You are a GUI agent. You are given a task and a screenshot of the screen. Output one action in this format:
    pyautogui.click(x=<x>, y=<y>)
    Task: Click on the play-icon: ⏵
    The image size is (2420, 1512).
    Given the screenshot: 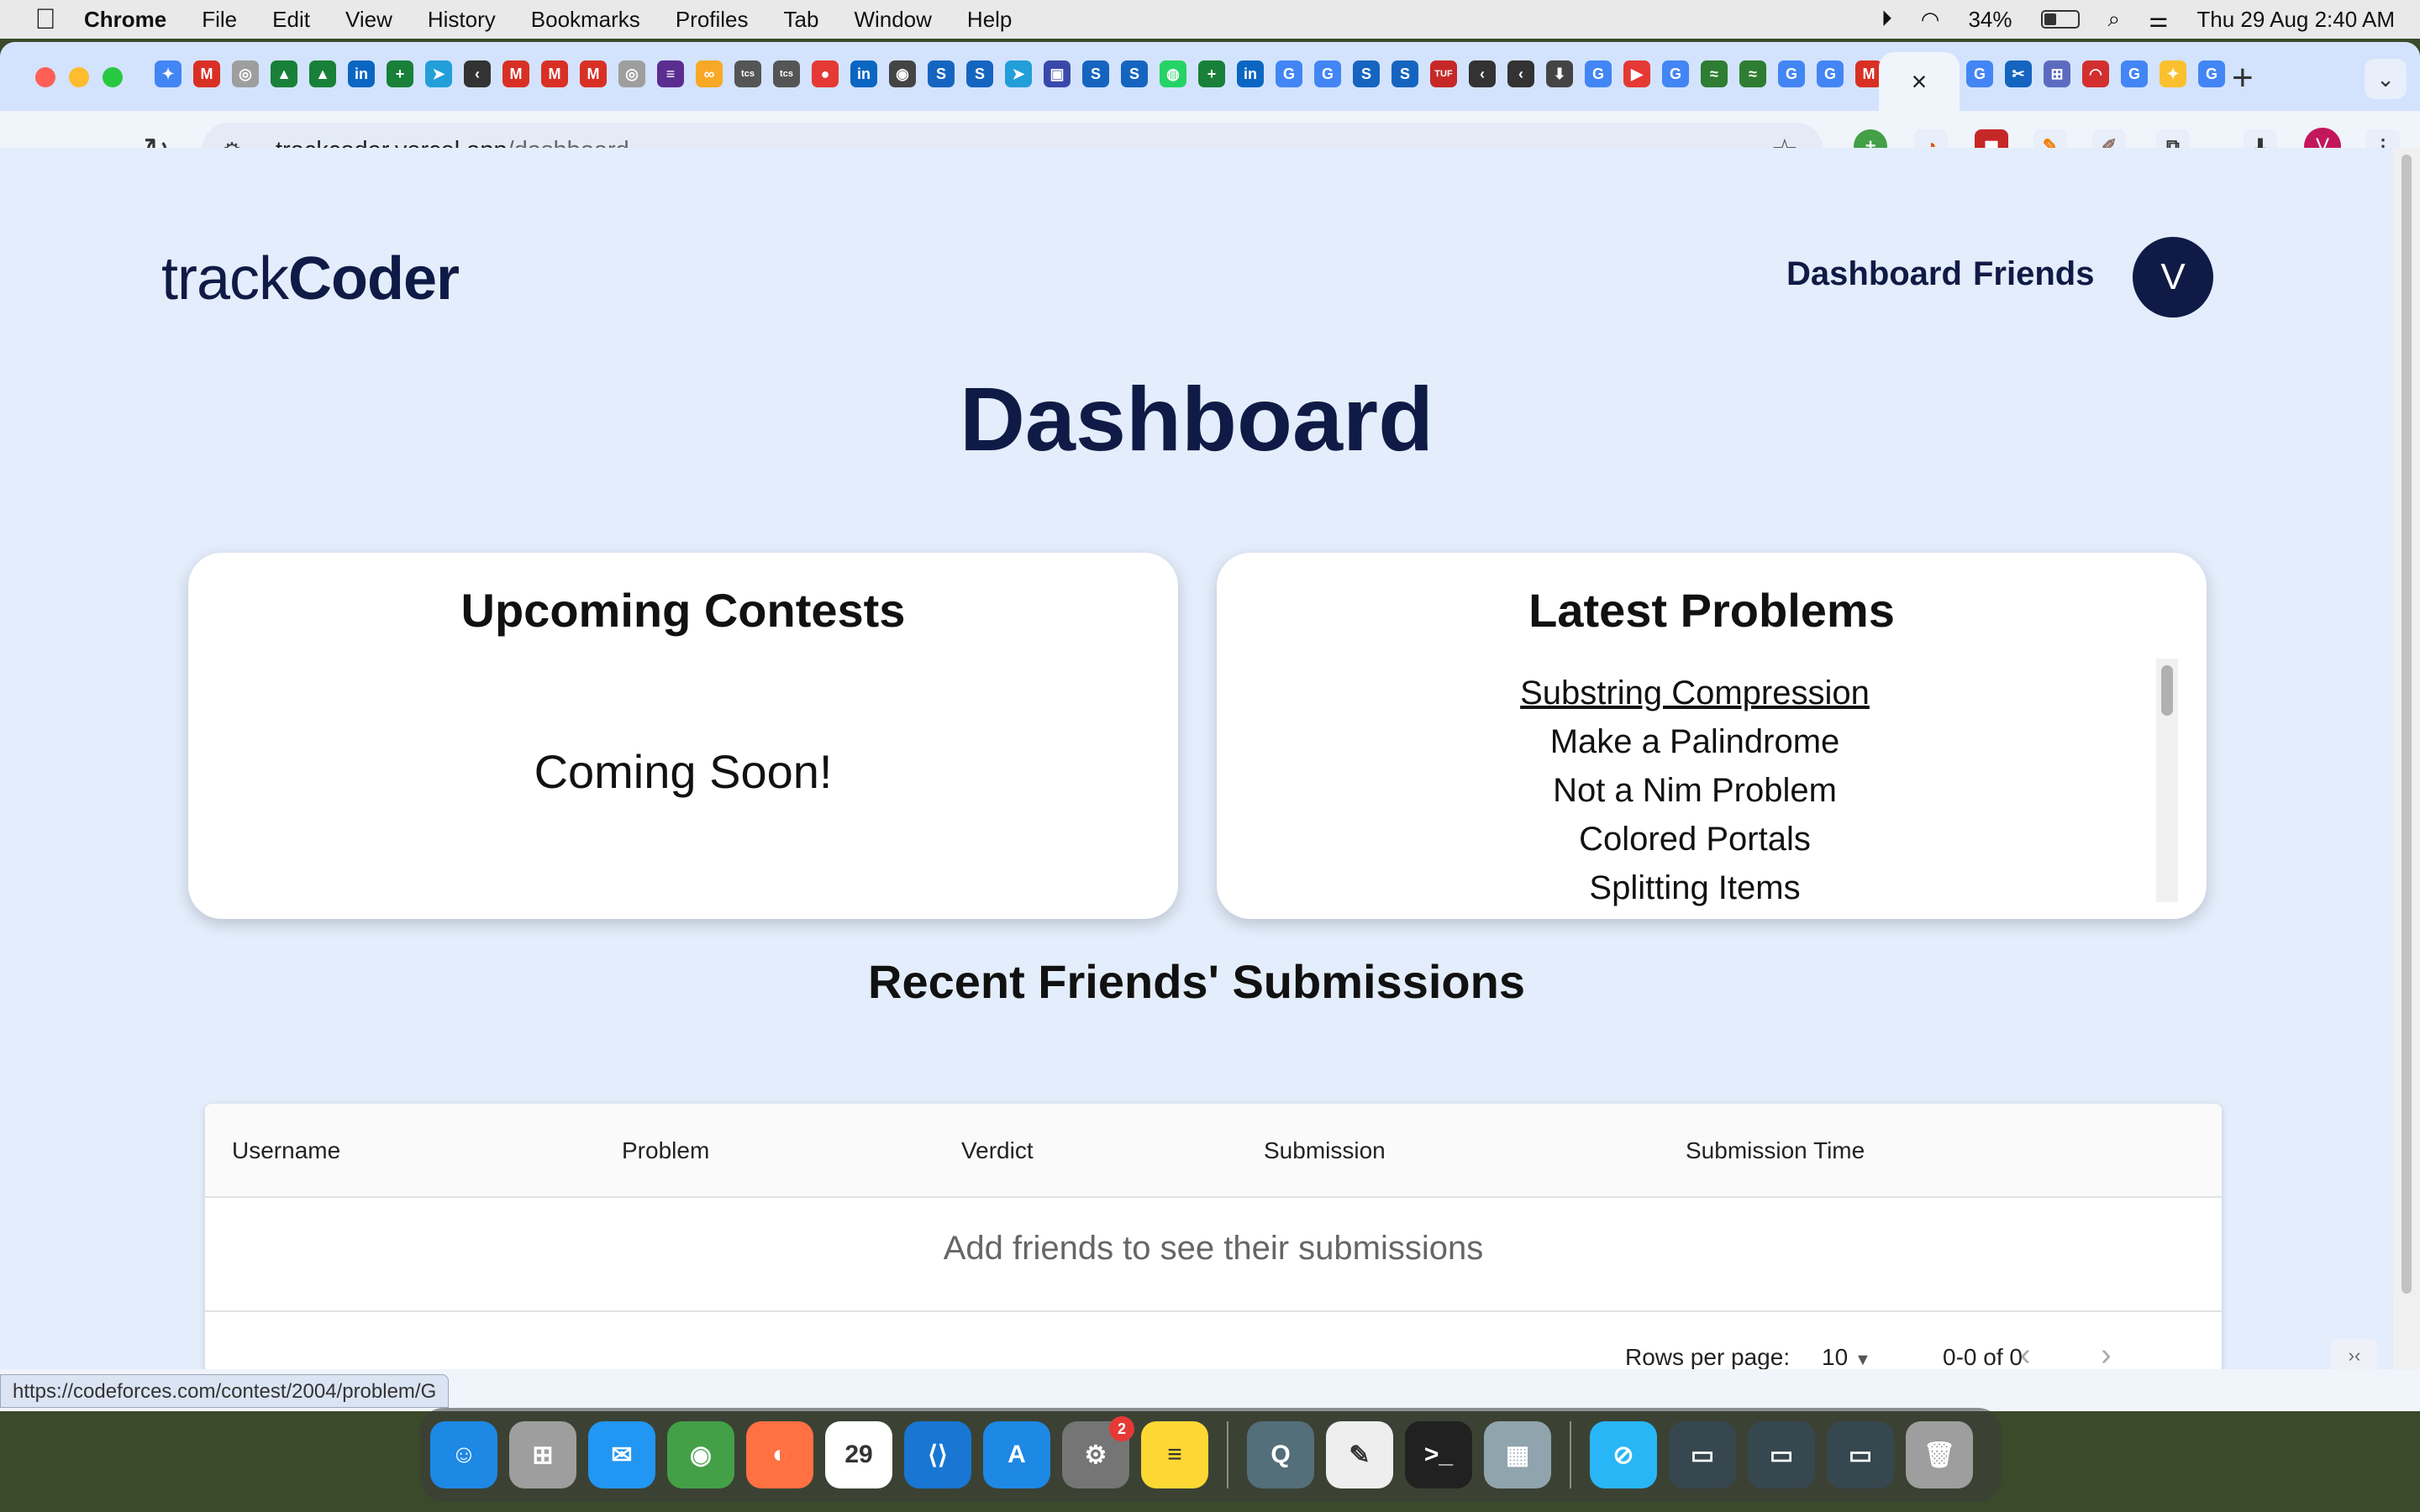 What is the action you would take?
    pyautogui.click(x=1886, y=19)
    